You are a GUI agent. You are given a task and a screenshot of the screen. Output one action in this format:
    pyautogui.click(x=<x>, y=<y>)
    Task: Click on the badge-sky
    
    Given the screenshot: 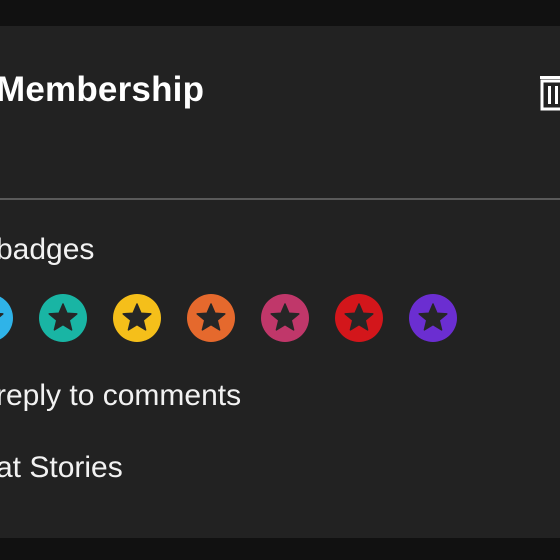 What is the action you would take?
    pyautogui.click(x=6, y=318)
    